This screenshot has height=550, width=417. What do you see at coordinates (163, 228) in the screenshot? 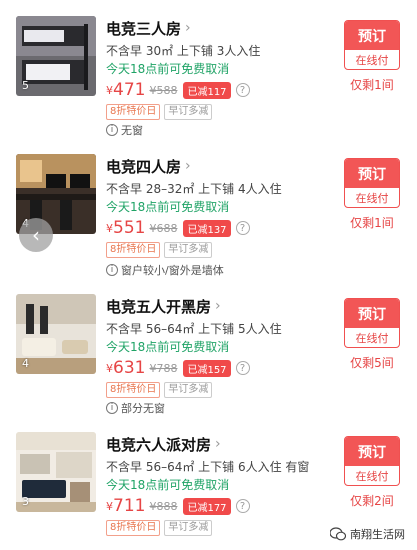
I see `original-price: ¥688` at bounding box center [163, 228].